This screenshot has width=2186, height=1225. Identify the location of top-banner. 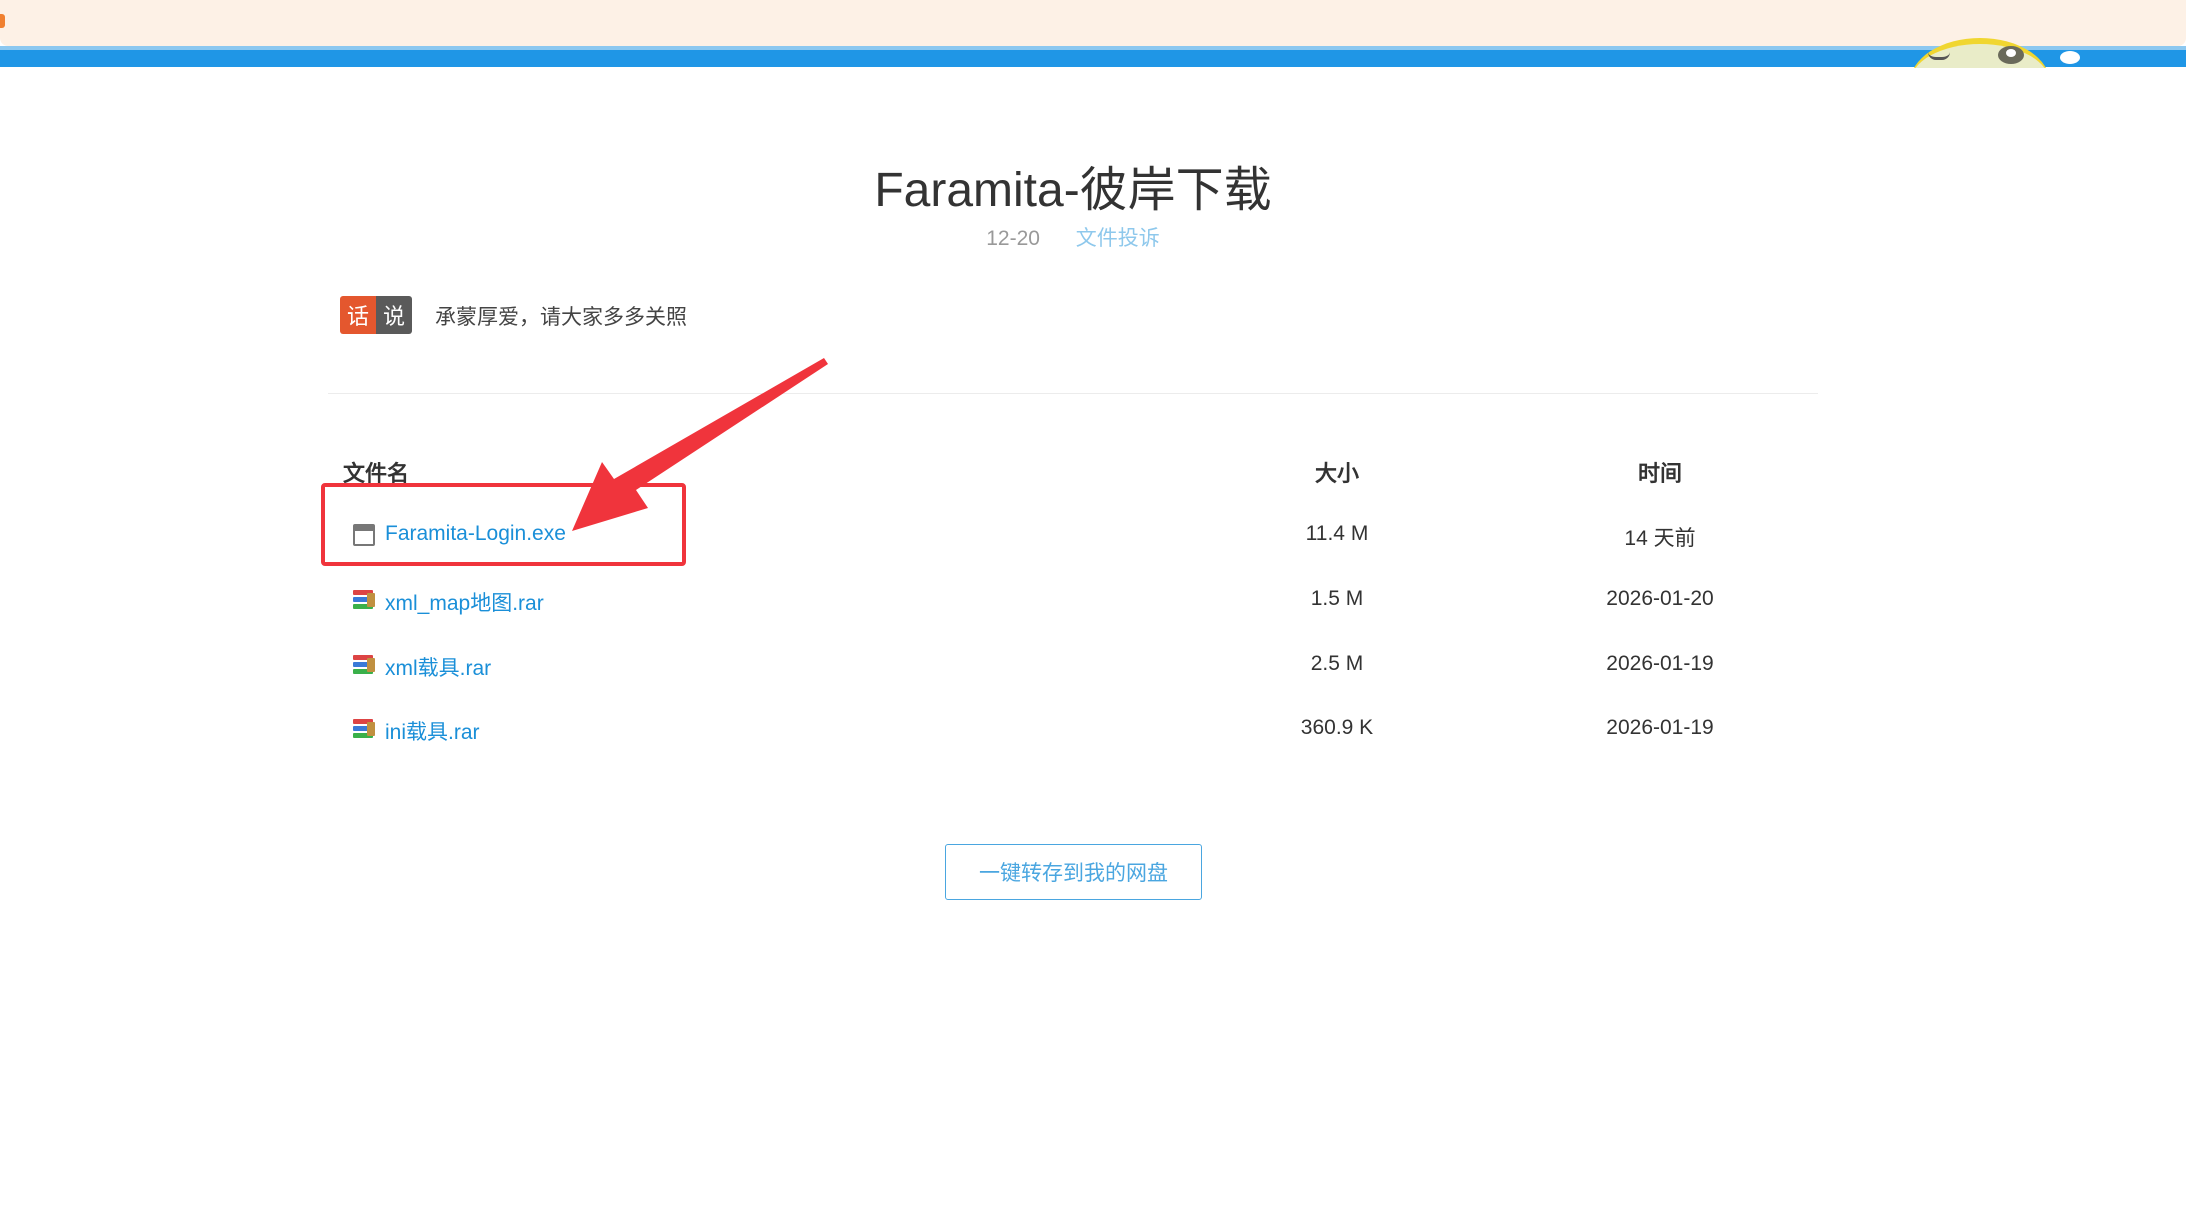
(1093, 23).